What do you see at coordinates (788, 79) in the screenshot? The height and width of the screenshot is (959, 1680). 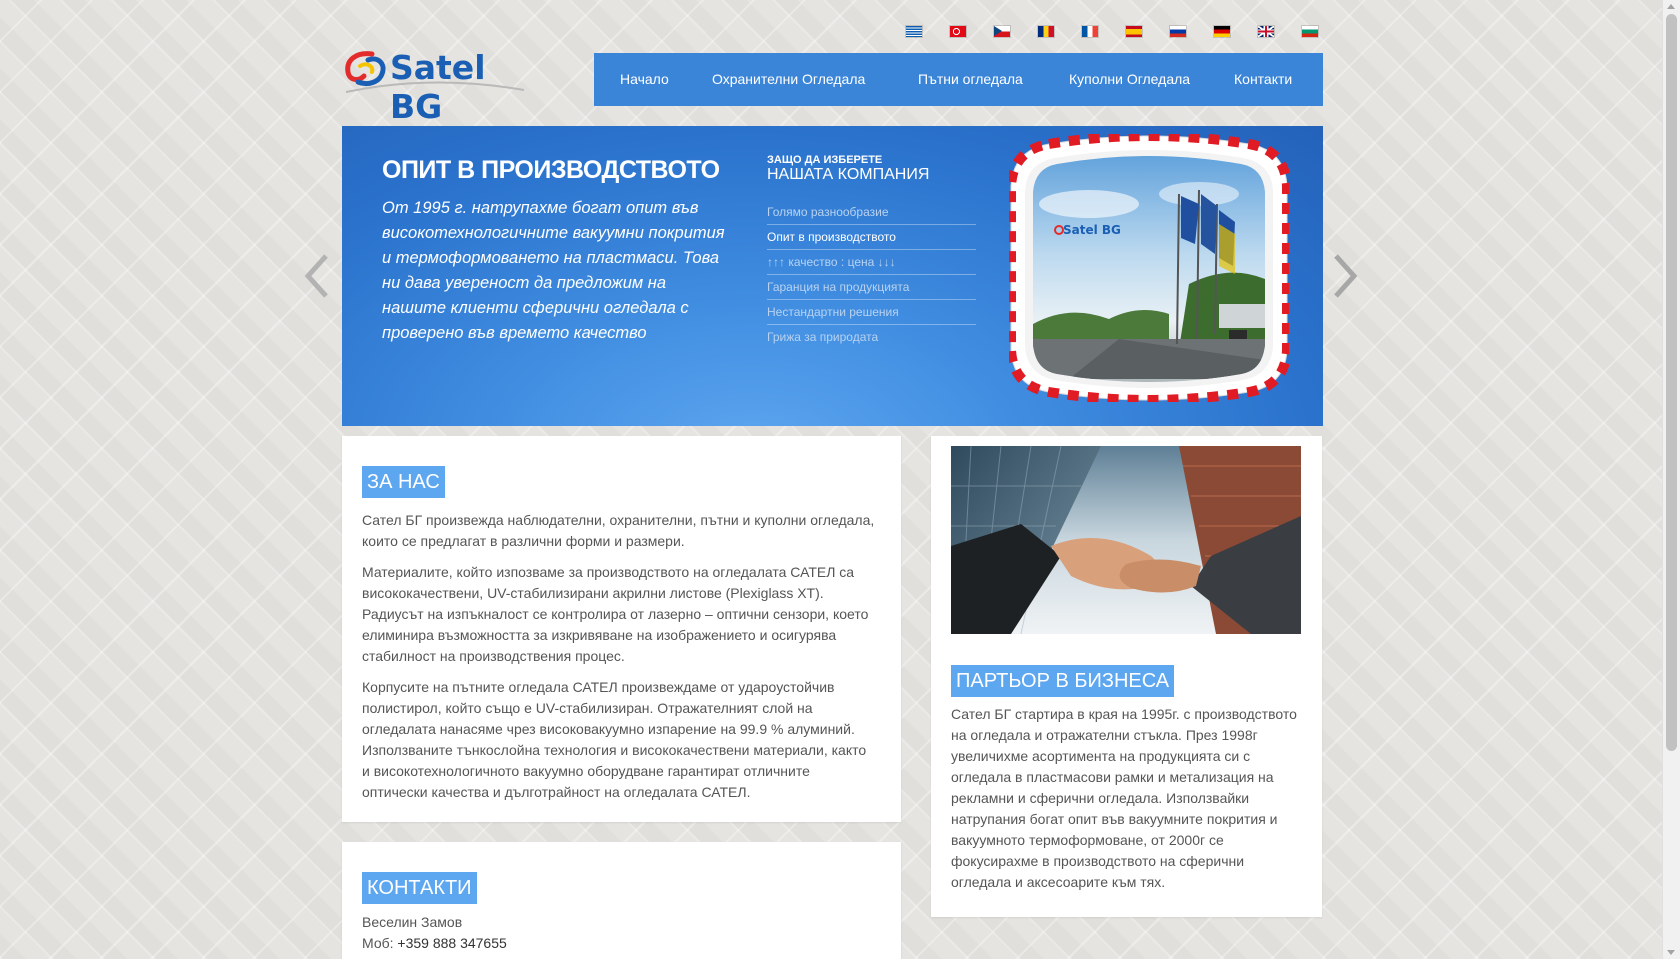 I see `nav-item-security-mirrors: Охранителни Огледала` at bounding box center [788, 79].